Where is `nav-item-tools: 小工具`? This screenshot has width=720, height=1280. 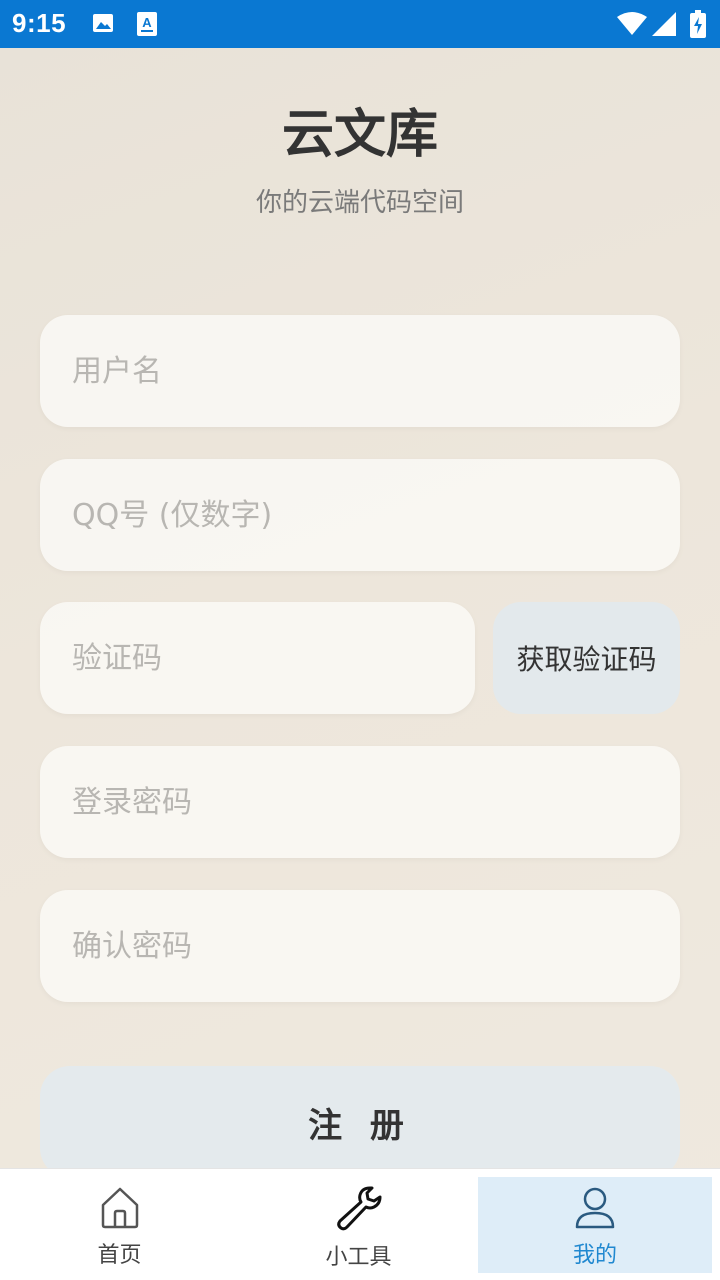
nav-item-tools: 小工具 is located at coordinates (358, 1224).